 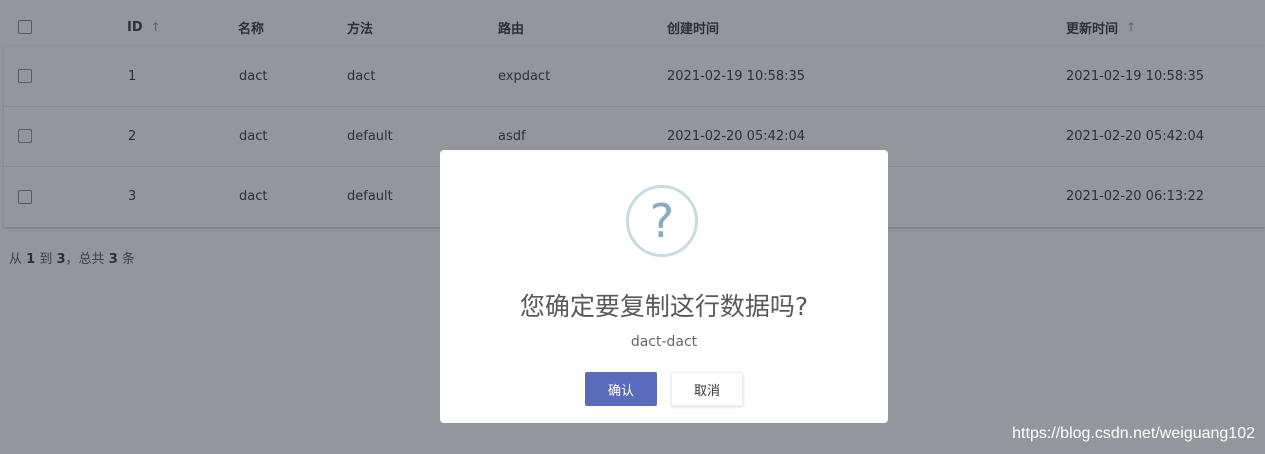 I want to click on dialog-text: dact-dact, so click(x=664, y=342).